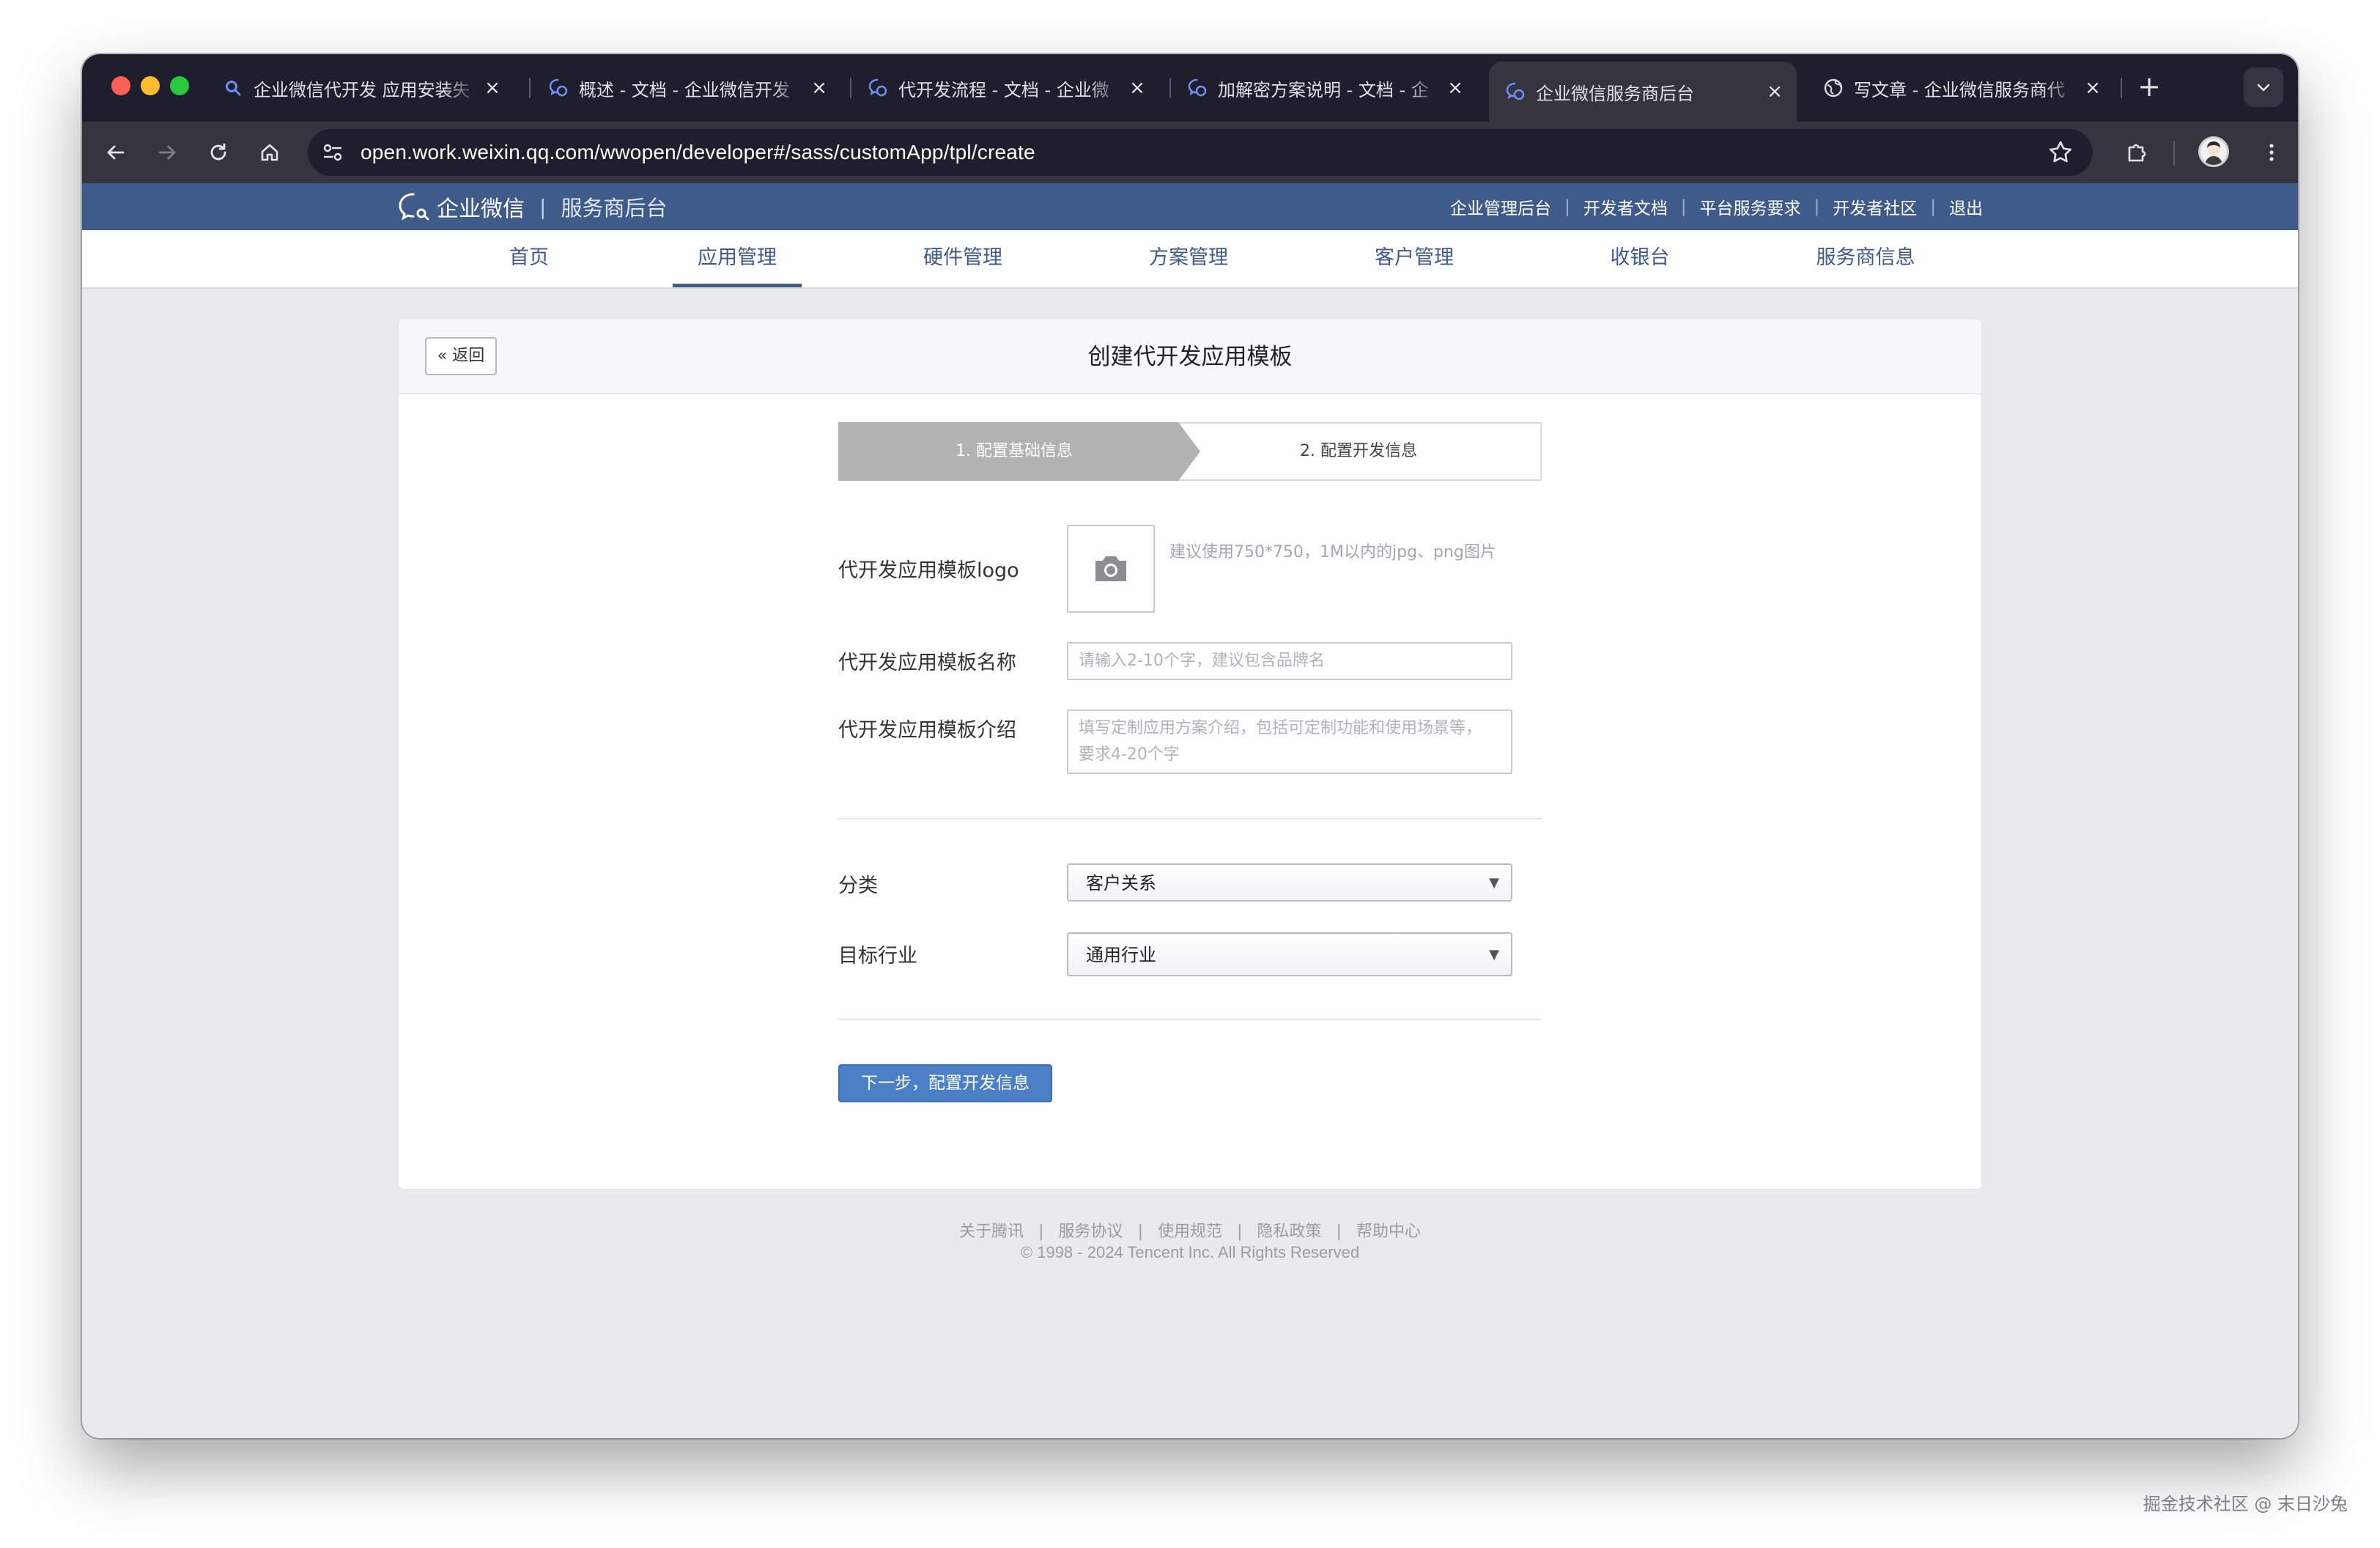 This screenshot has width=2380, height=1548. Describe the element at coordinates (928, 570) in the screenshot. I see `logo-label: 代开发应用模板logo` at that location.